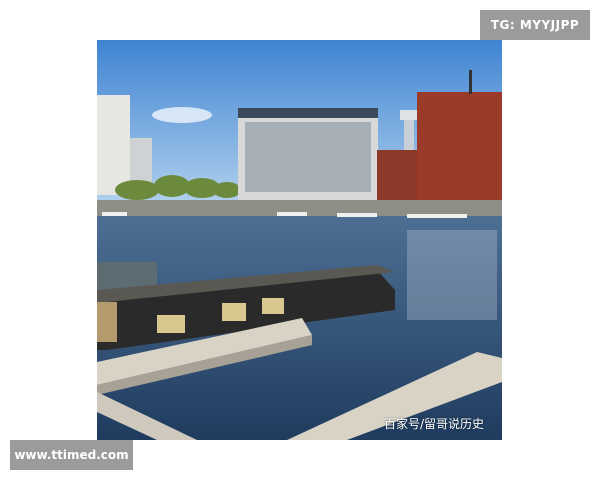 This screenshot has width=600, height=480. I want to click on watermark-top-right: TG: MYYJJPP, so click(535, 25).